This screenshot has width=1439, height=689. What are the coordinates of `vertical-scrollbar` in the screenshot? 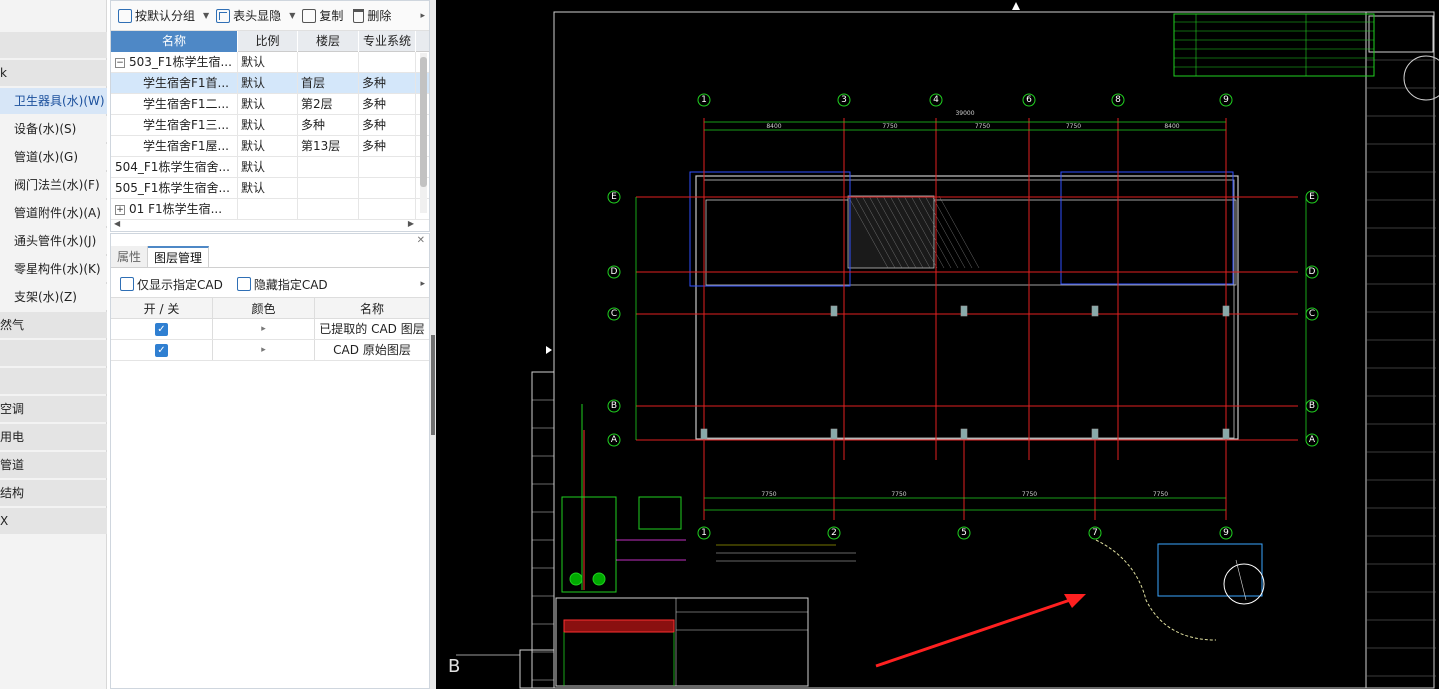 It's located at (423, 133).